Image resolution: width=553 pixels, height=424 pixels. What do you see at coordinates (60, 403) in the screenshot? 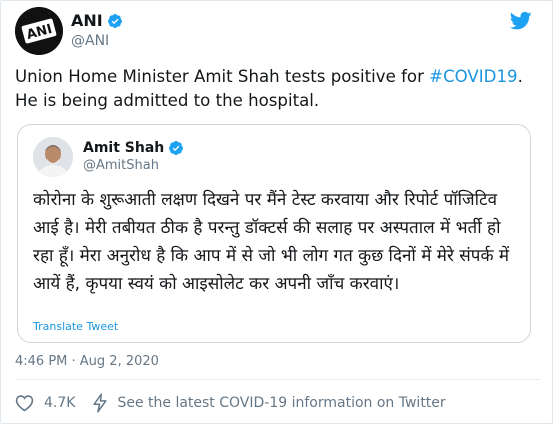
I see `like-count: 4.7K` at bounding box center [60, 403].